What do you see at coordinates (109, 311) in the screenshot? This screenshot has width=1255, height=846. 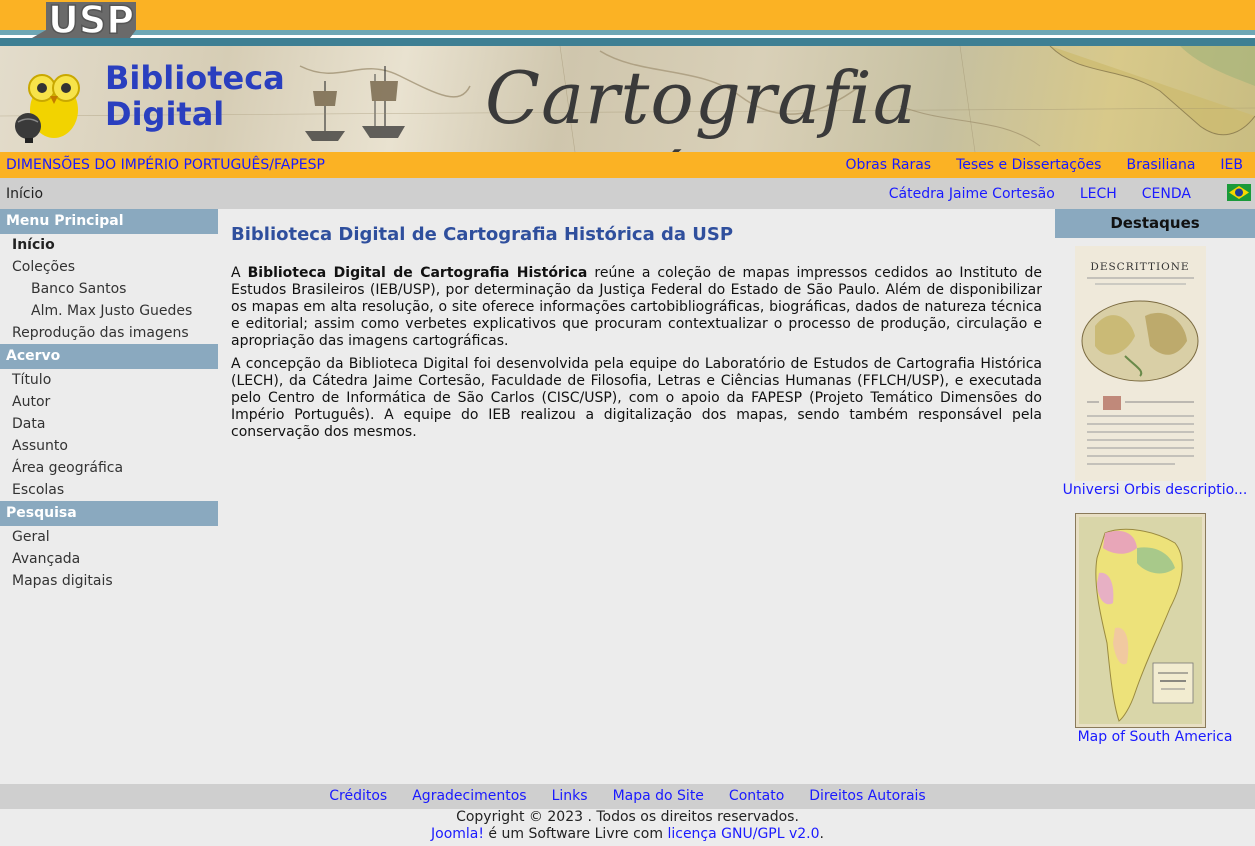 I see `menu-item-max-justo-guedes: Alm. Max Justo Guedes` at bounding box center [109, 311].